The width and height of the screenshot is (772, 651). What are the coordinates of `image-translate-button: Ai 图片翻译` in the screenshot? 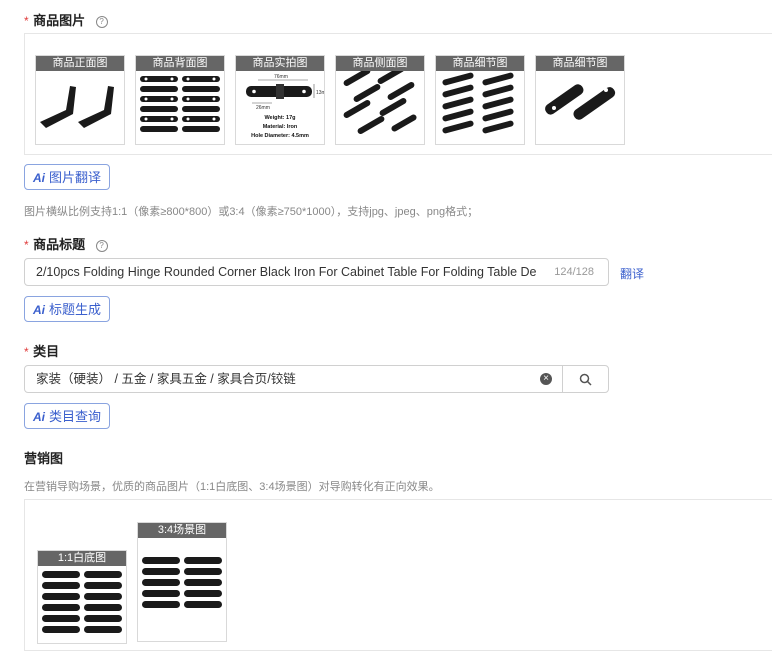 It's located at (67, 177).